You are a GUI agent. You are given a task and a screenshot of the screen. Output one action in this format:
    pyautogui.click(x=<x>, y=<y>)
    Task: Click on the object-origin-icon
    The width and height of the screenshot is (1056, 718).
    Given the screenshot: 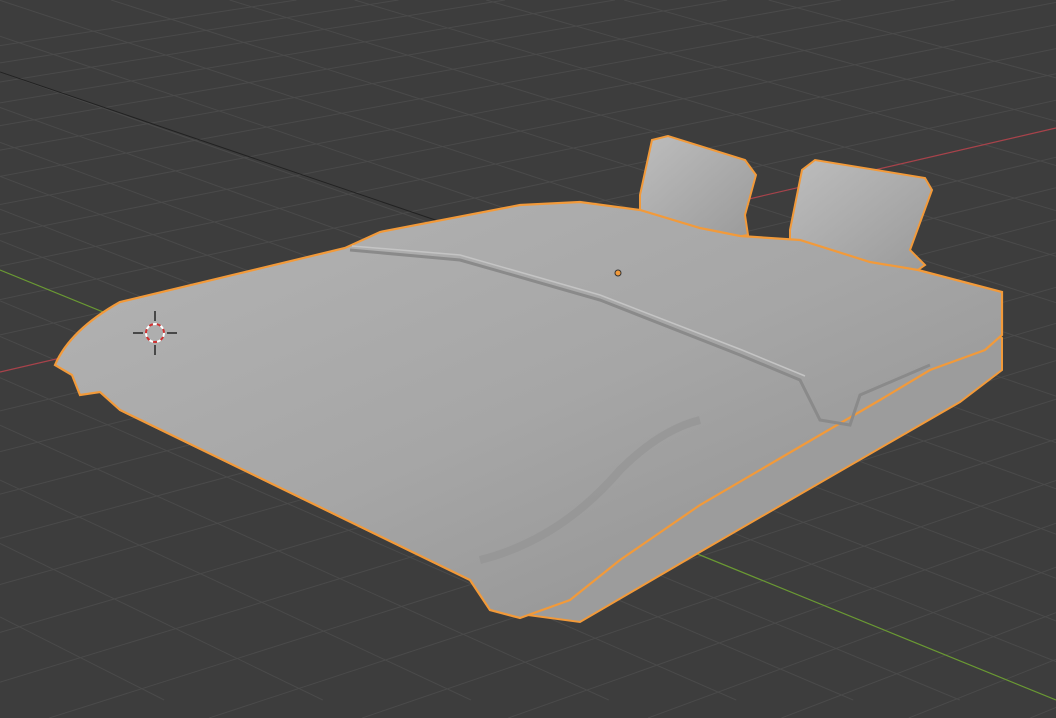 What is the action you would take?
    pyautogui.click(x=618, y=273)
    